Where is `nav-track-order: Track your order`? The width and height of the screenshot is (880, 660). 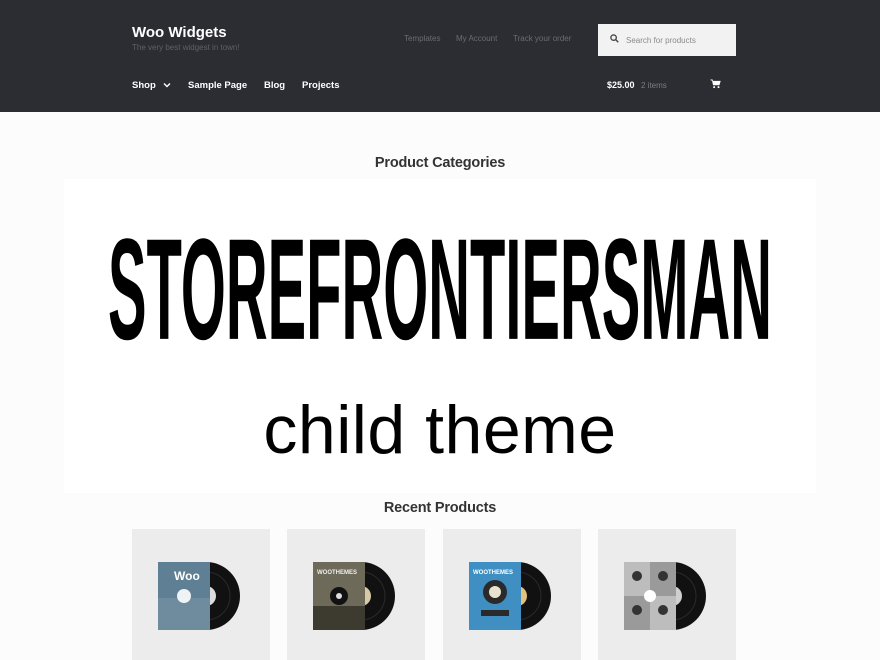 nav-track-order: Track your order is located at coordinates (542, 38).